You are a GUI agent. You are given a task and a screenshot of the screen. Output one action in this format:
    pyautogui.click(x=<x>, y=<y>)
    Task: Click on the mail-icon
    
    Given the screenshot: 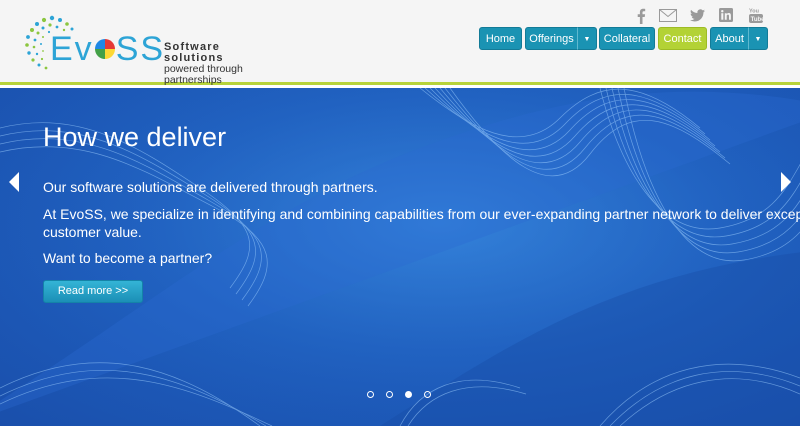 What is the action you would take?
    pyautogui.click(x=668, y=17)
    